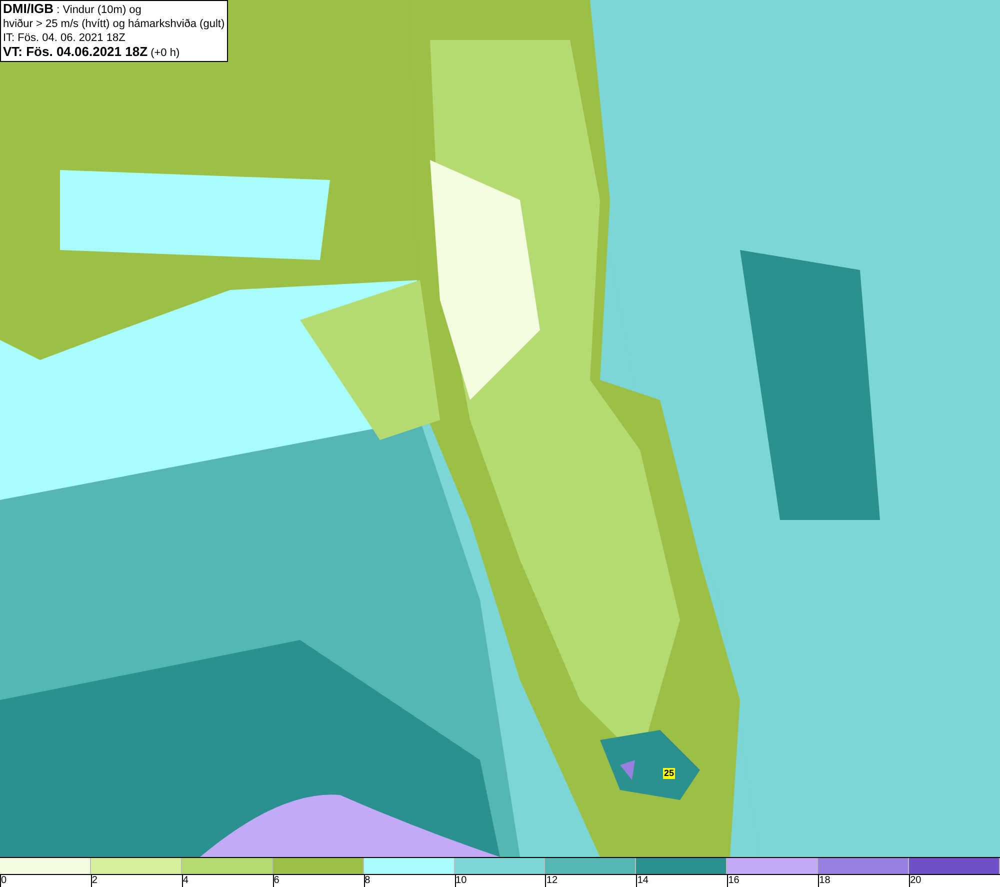 This screenshot has height=887, width=1000. What do you see at coordinates (552, 880) in the screenshot?
I see `scale-label: 12` at bounding box center [552, 880].